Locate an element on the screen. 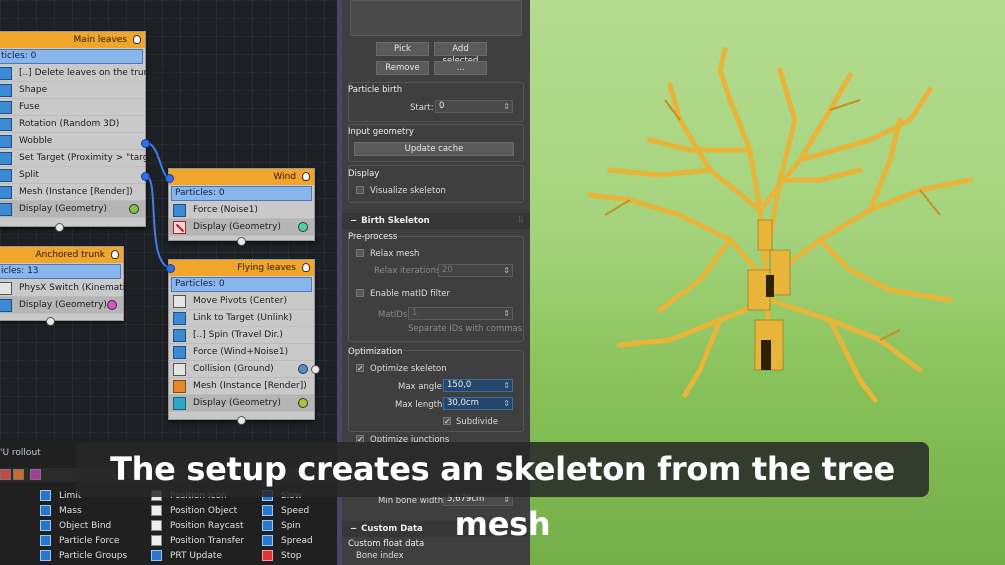 The width and height of the screenshot is (1005, 565). preprocess-heading: Pre-process is located at coordinates (373, 237).